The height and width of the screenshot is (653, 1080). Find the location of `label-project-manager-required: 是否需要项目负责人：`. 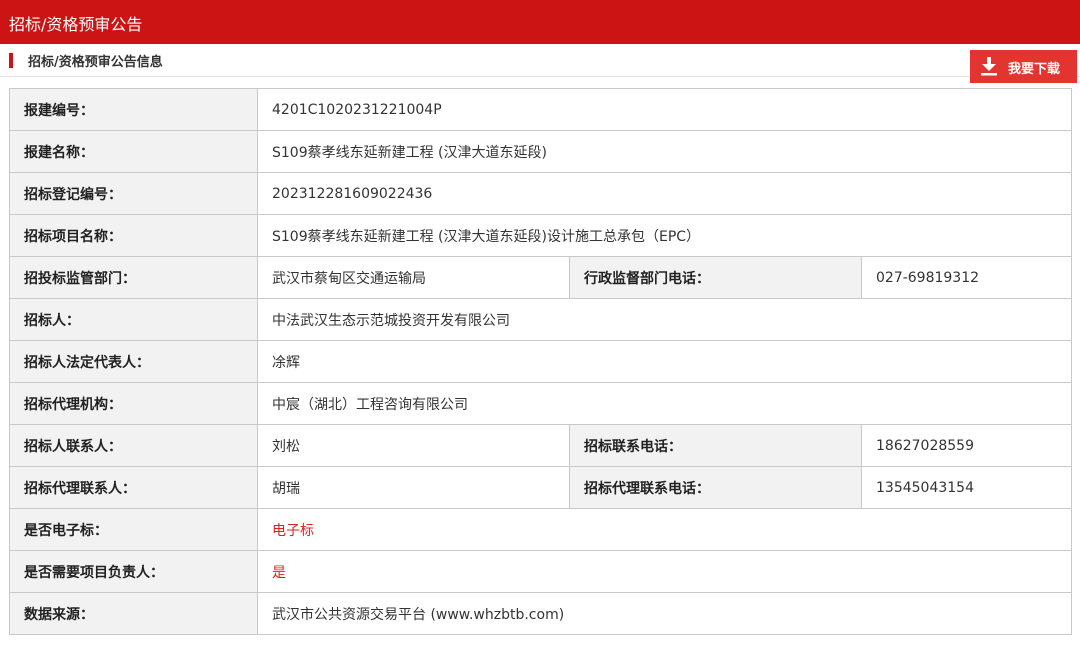

label-project-manager-required: 是否需要项目负责人： is located at coordinates (133, 571).